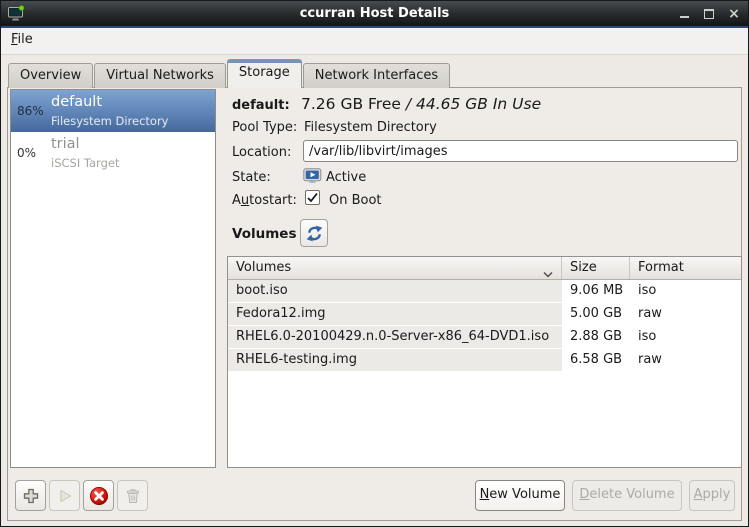 This screenshot has width=749, height=527. What do you see at coordinates (113, 153) in the screenshot?
I see `pool-row-trial: 0% trial iSCSI Target` at bounding box center [113, 153].